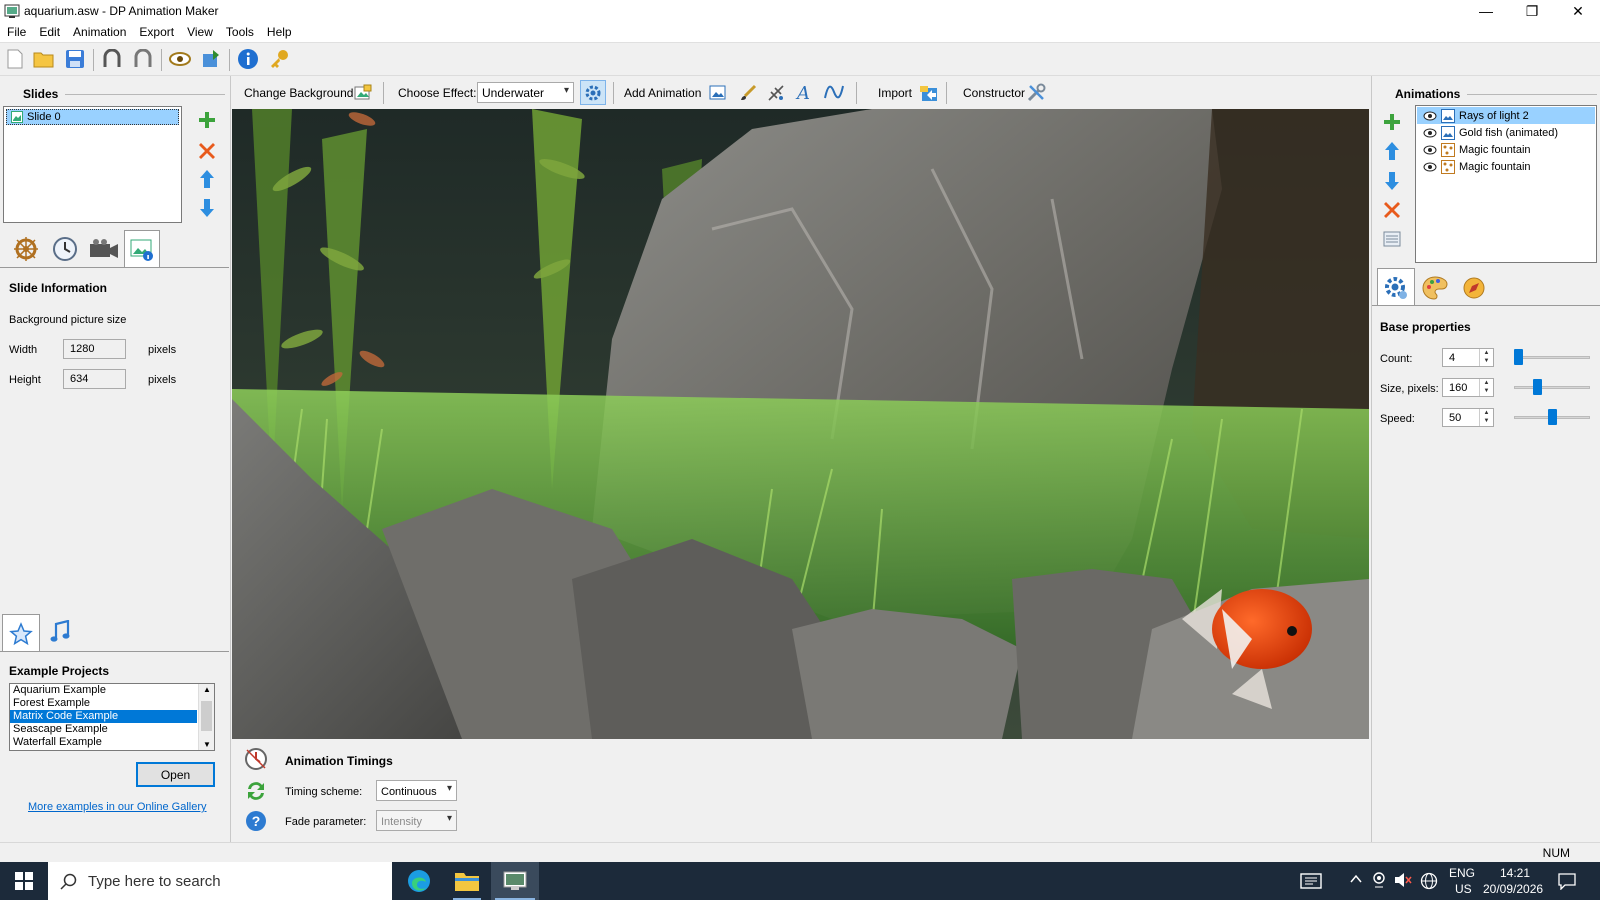 The image size is (1600, 900). What do you see at coordinates (15, 59) in the screenshot?
I see `new-file-icon` at bounding box center [15, 59].